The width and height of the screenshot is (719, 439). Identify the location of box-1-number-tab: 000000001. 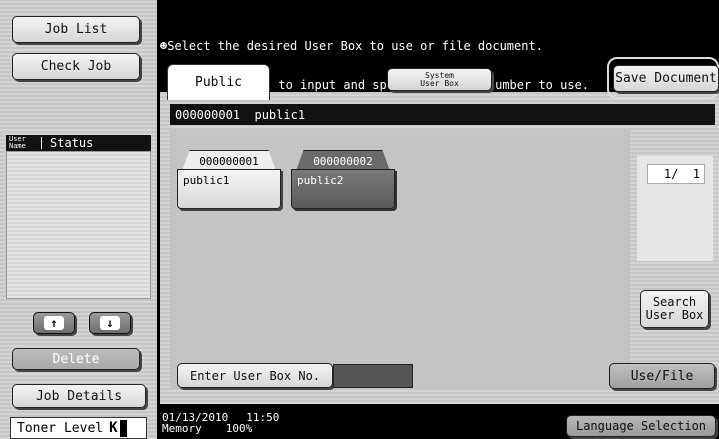
(229, 160).